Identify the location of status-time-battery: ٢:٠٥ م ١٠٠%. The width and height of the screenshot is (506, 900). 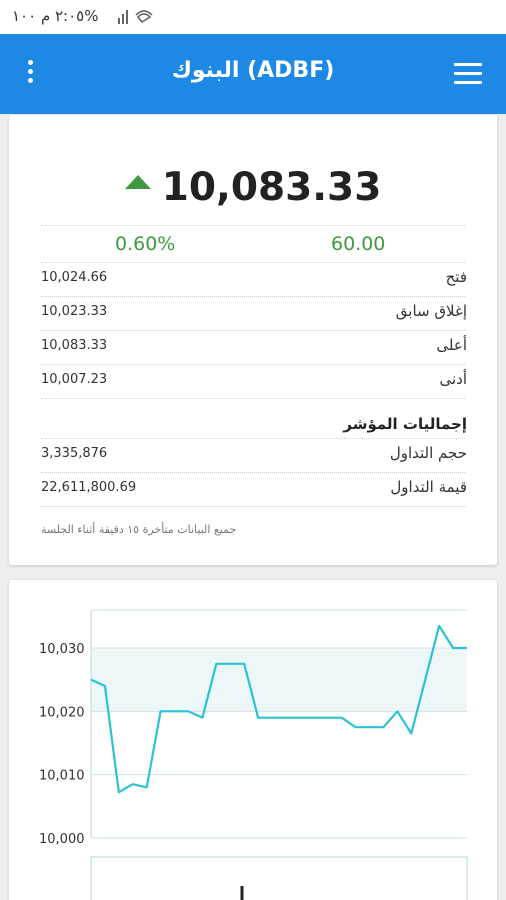
(55, 16).